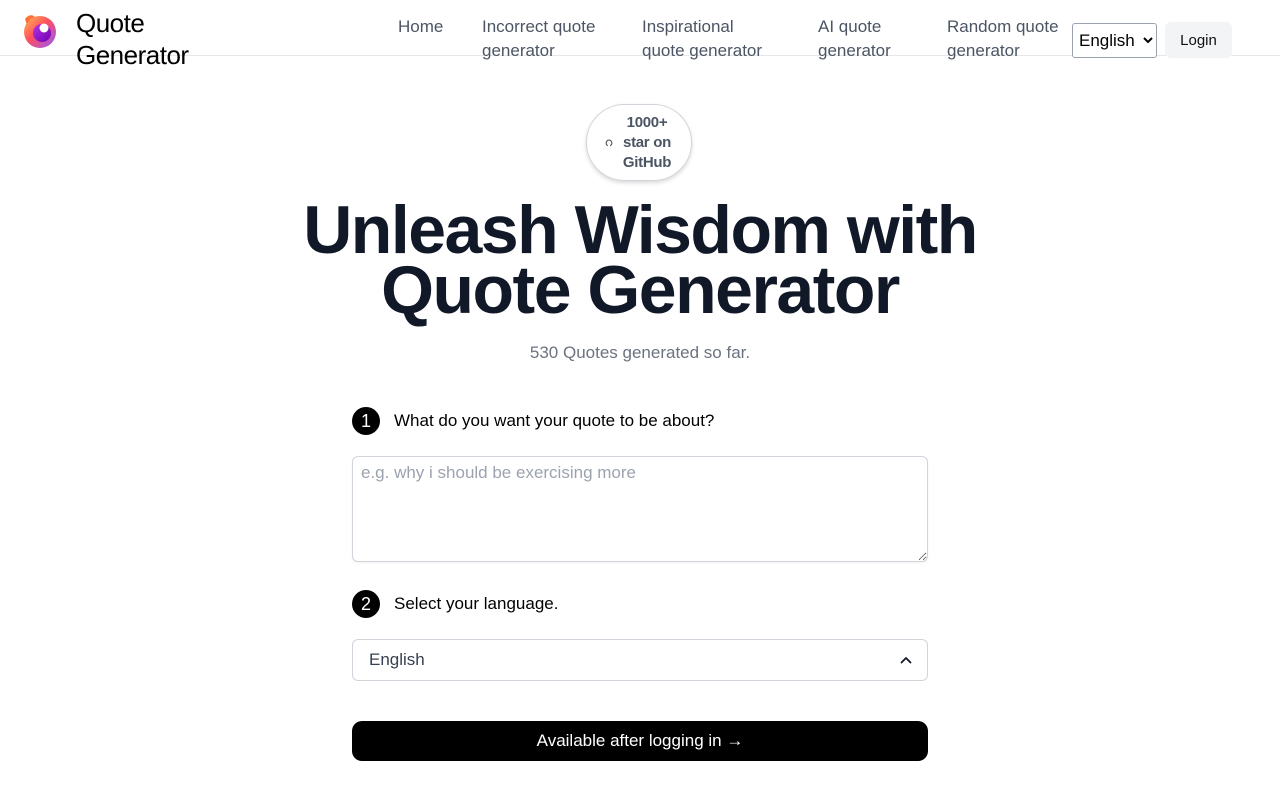 The image size is (1280, 800). Describe the element at coordinates (433, 27) in the screenshot. I see `nav-home: Home` at that location.